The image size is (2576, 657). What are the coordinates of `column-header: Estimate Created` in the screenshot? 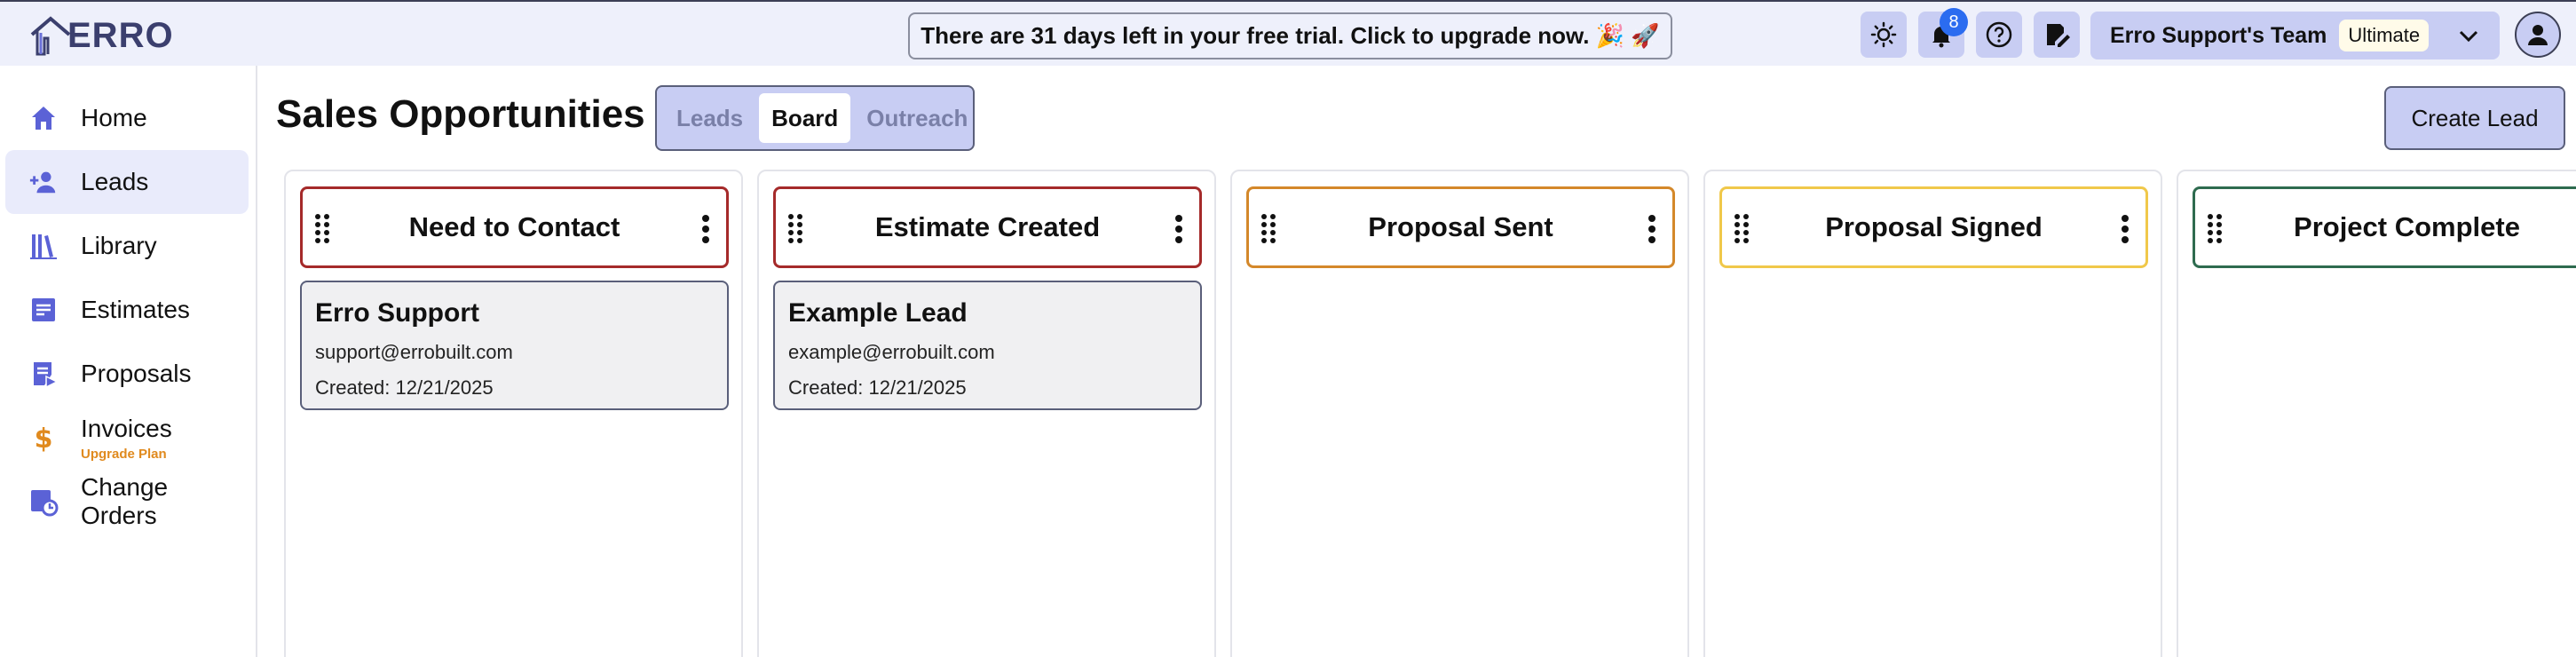 It's located at (987, 227).